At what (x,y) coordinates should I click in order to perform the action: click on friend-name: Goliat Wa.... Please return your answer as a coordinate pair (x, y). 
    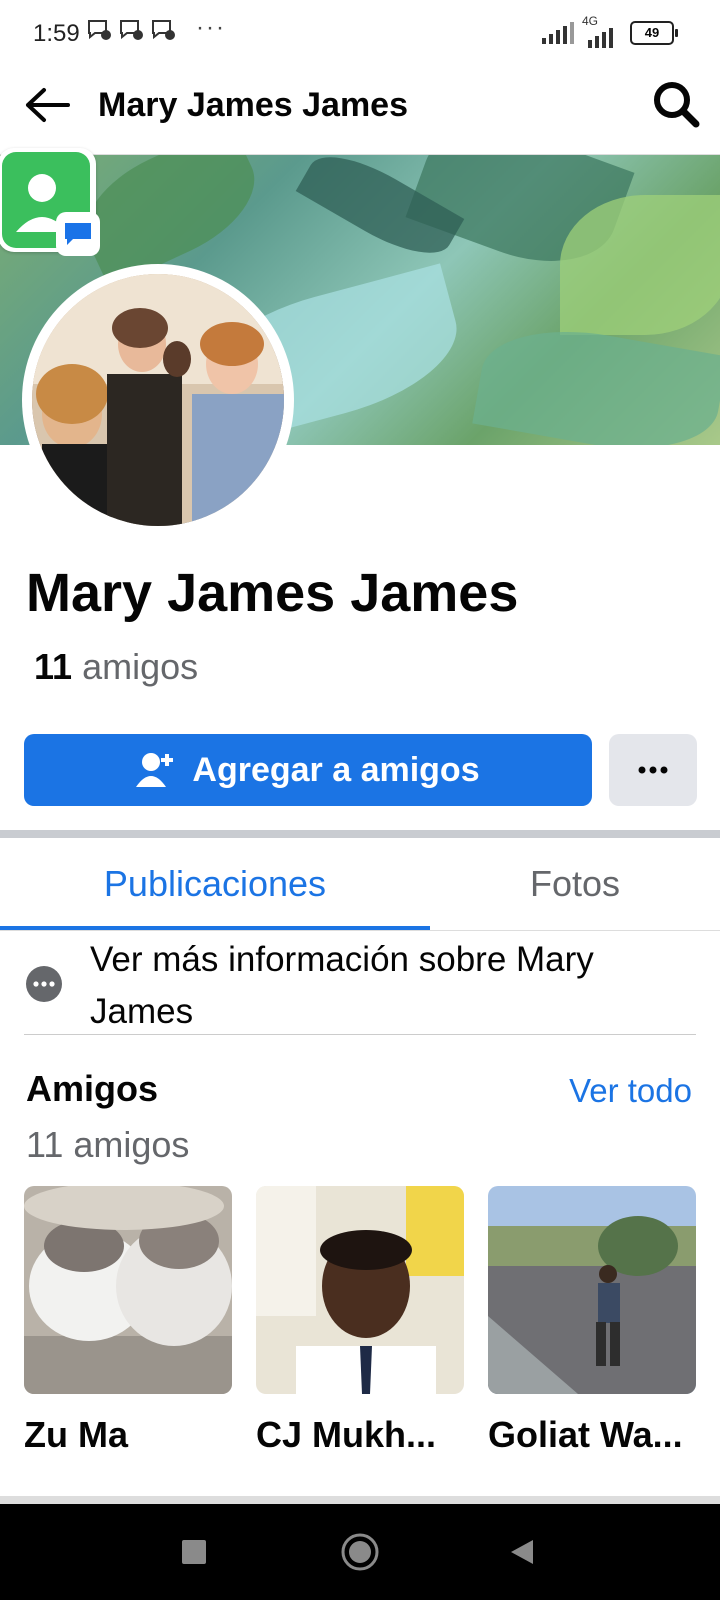
    Looking at the image, I should click on (585, 1434).